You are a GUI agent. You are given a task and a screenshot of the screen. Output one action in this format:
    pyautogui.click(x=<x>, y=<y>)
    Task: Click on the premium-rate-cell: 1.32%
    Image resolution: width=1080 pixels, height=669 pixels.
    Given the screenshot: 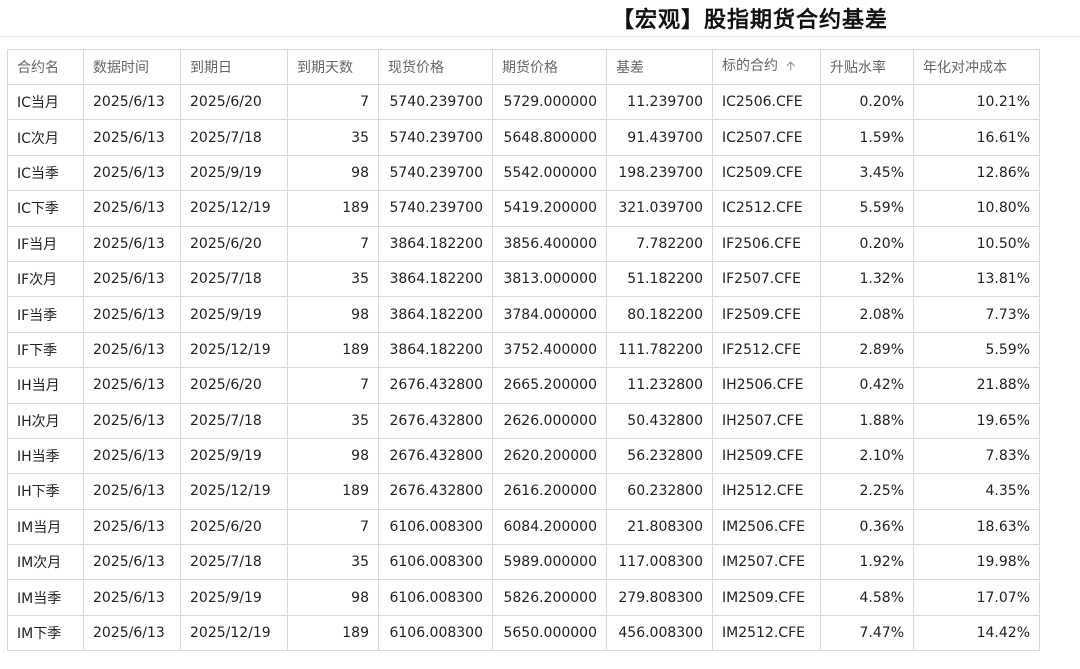 What is the action you would take?
    pyautogui.click(x=867, y=279)
    